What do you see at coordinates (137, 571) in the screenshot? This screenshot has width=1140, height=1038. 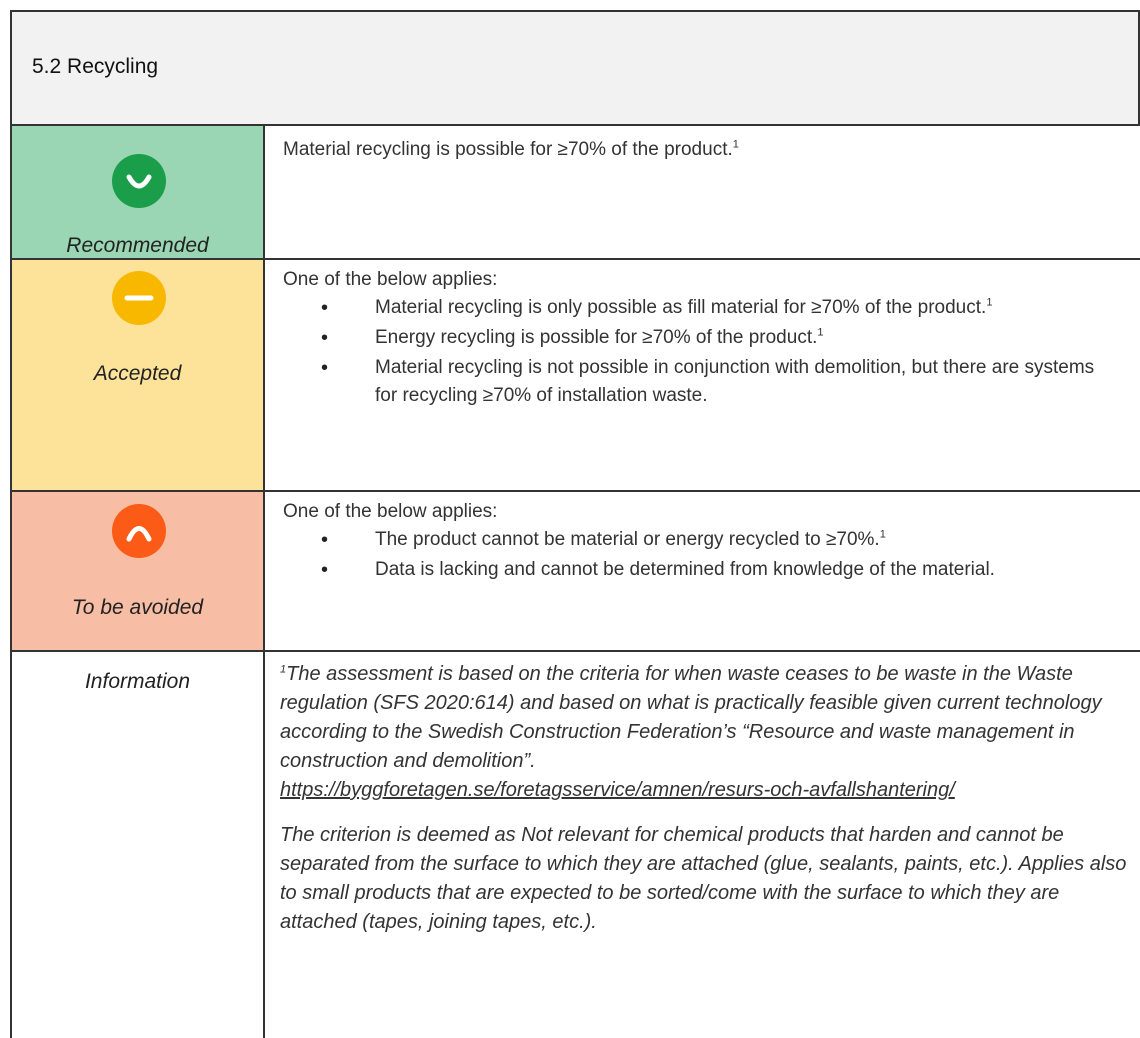 I see `avoided-rating-cell: To be avoided` at bounding box center [137, 571].